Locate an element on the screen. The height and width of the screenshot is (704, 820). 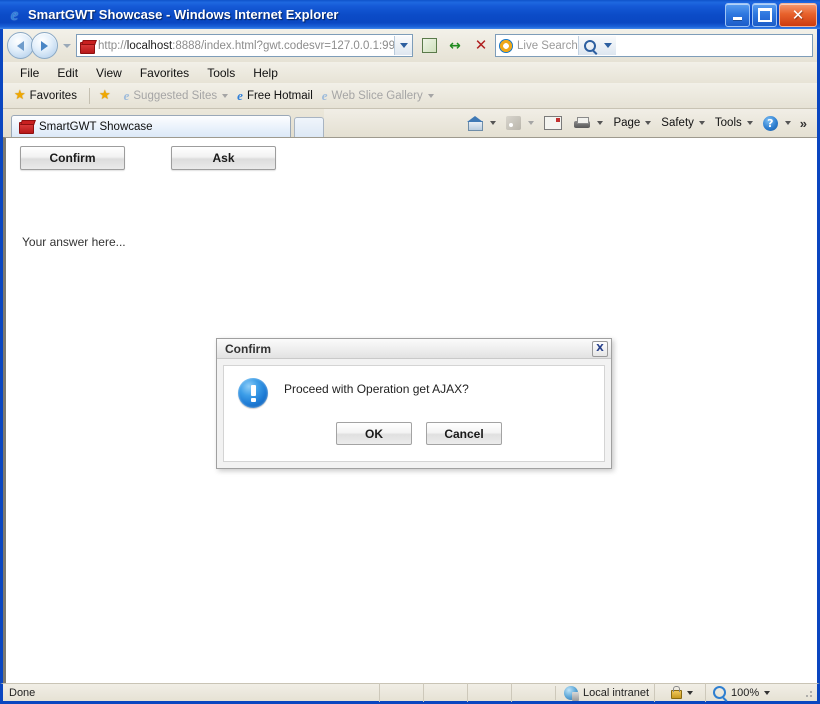
search-provider-dropdown is located at coordinates (608, 45).